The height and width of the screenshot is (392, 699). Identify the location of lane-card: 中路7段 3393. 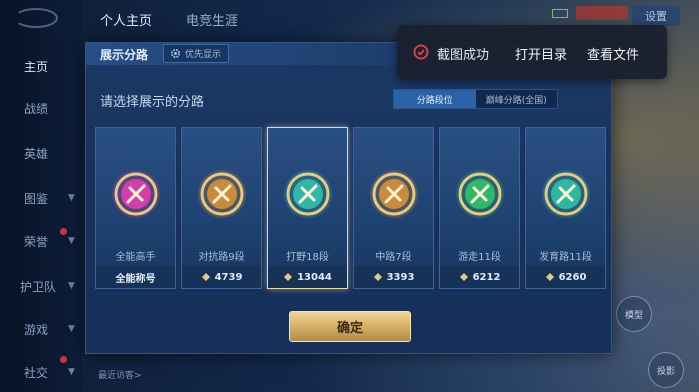
(393, 208).